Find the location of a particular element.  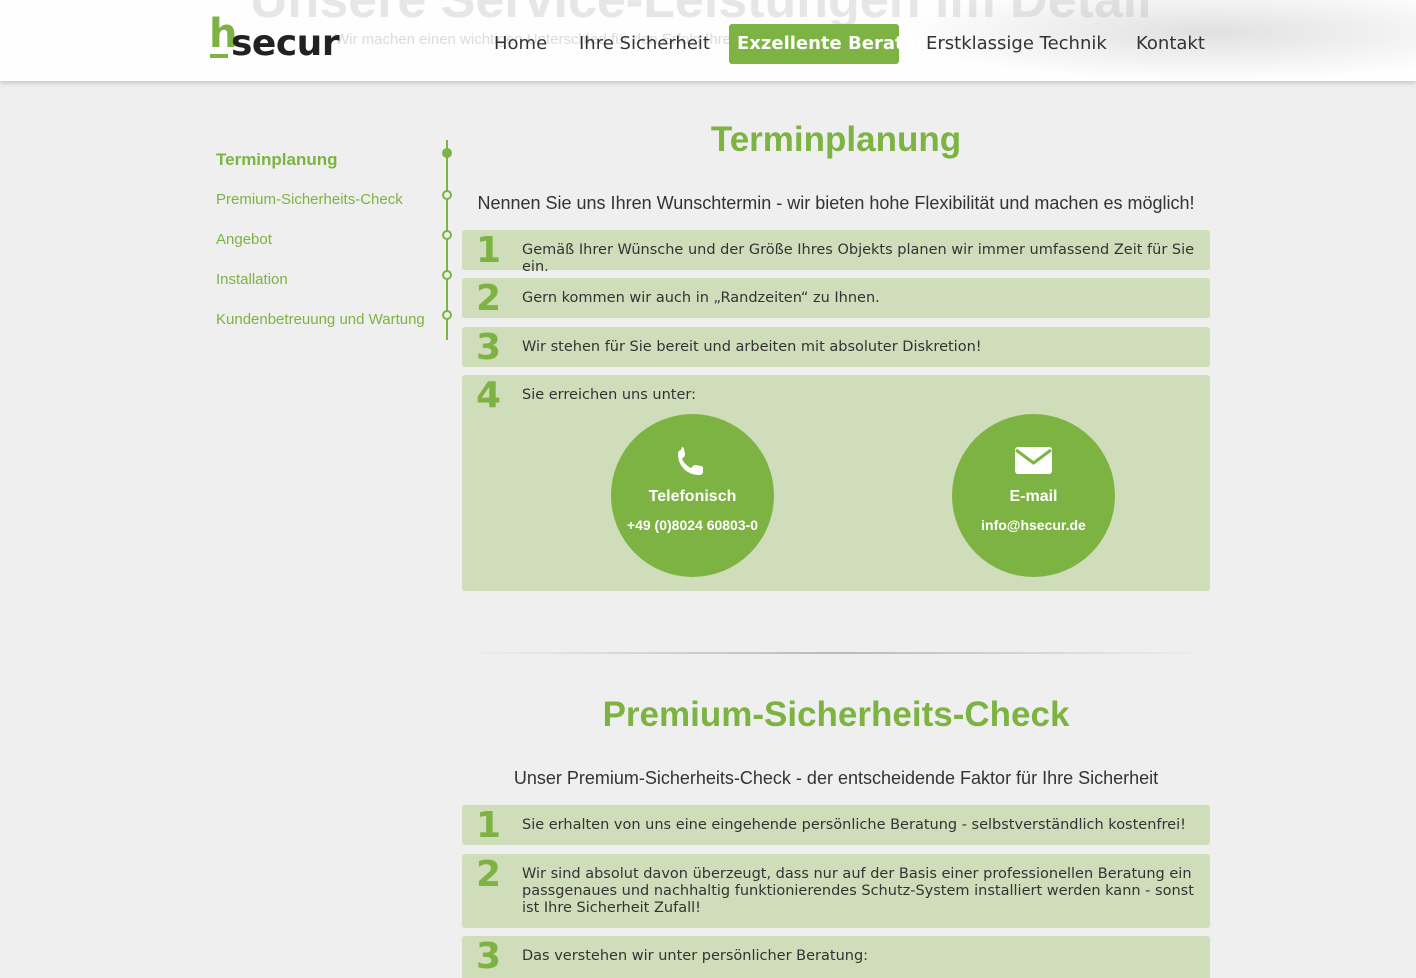

logo-underline is located at coordinates (219, 56).